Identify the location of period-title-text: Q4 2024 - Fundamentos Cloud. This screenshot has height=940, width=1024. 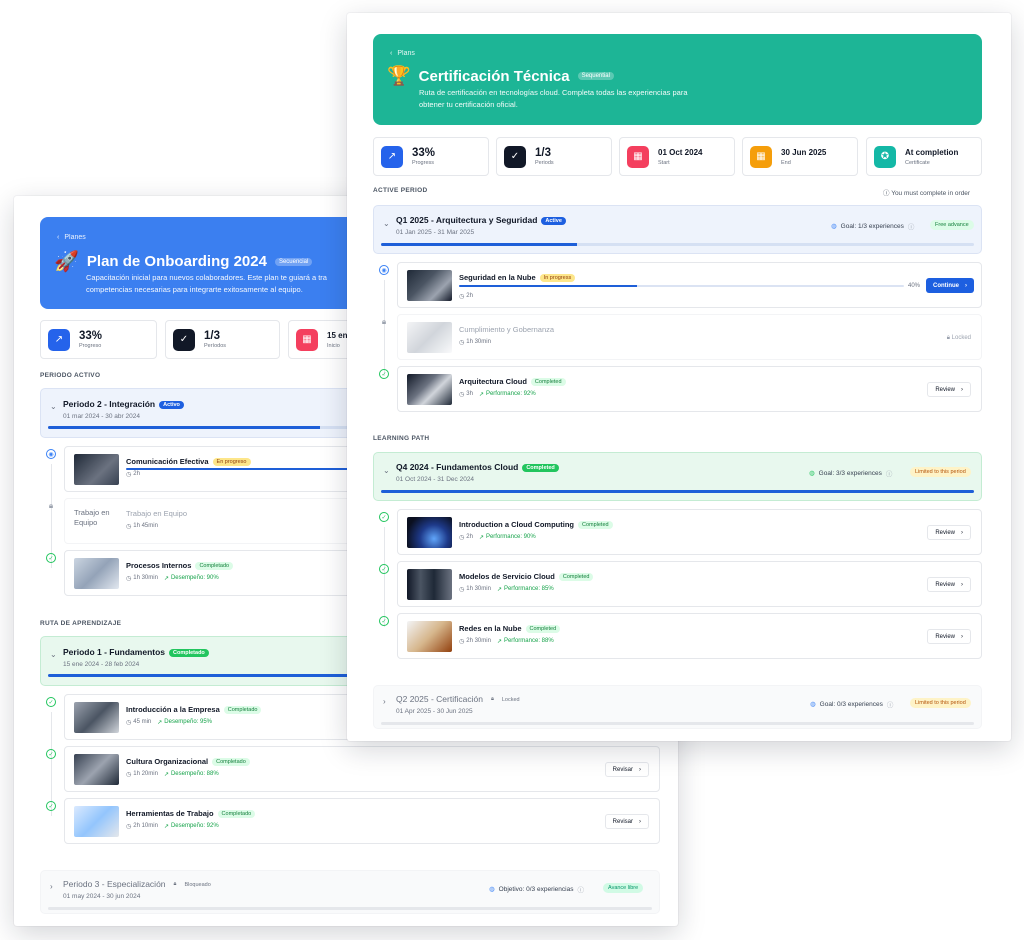
(457, 467).